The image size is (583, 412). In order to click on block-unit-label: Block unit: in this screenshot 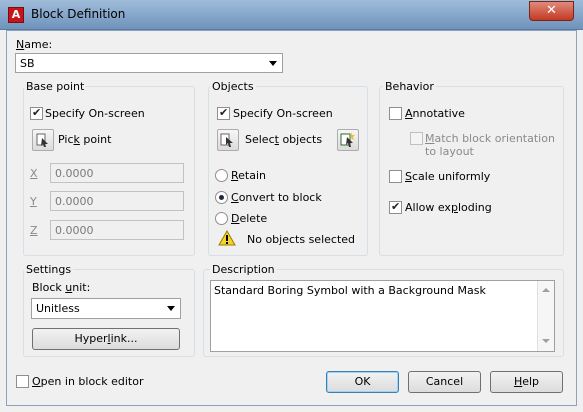, I will do `click(61, 287)`.